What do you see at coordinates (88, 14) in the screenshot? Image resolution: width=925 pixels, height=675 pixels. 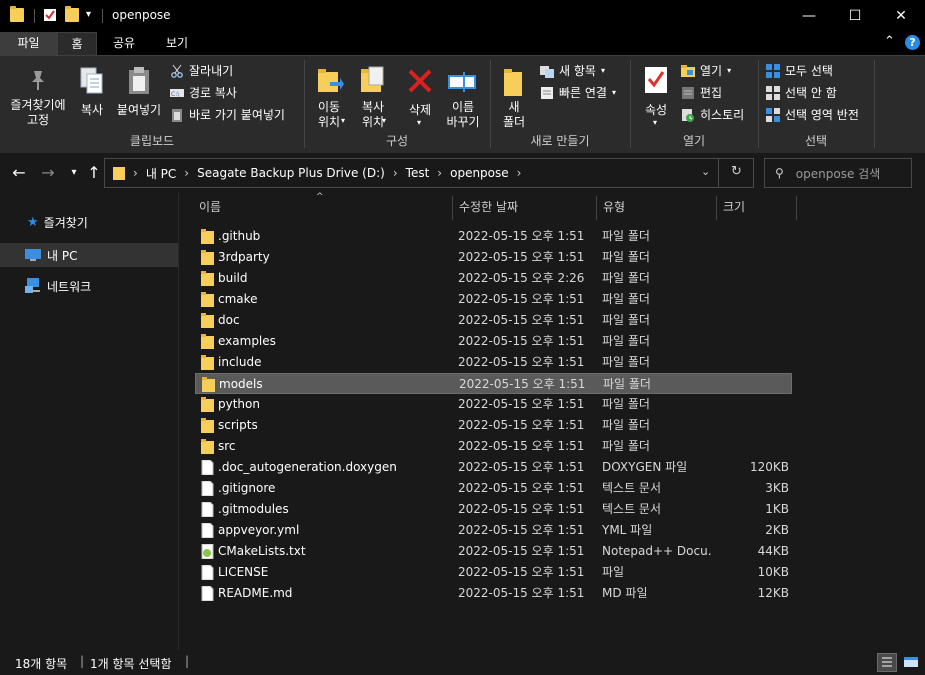 I see `quick-access-dropdown-icon: ▾` at bounding box center [88, 14].